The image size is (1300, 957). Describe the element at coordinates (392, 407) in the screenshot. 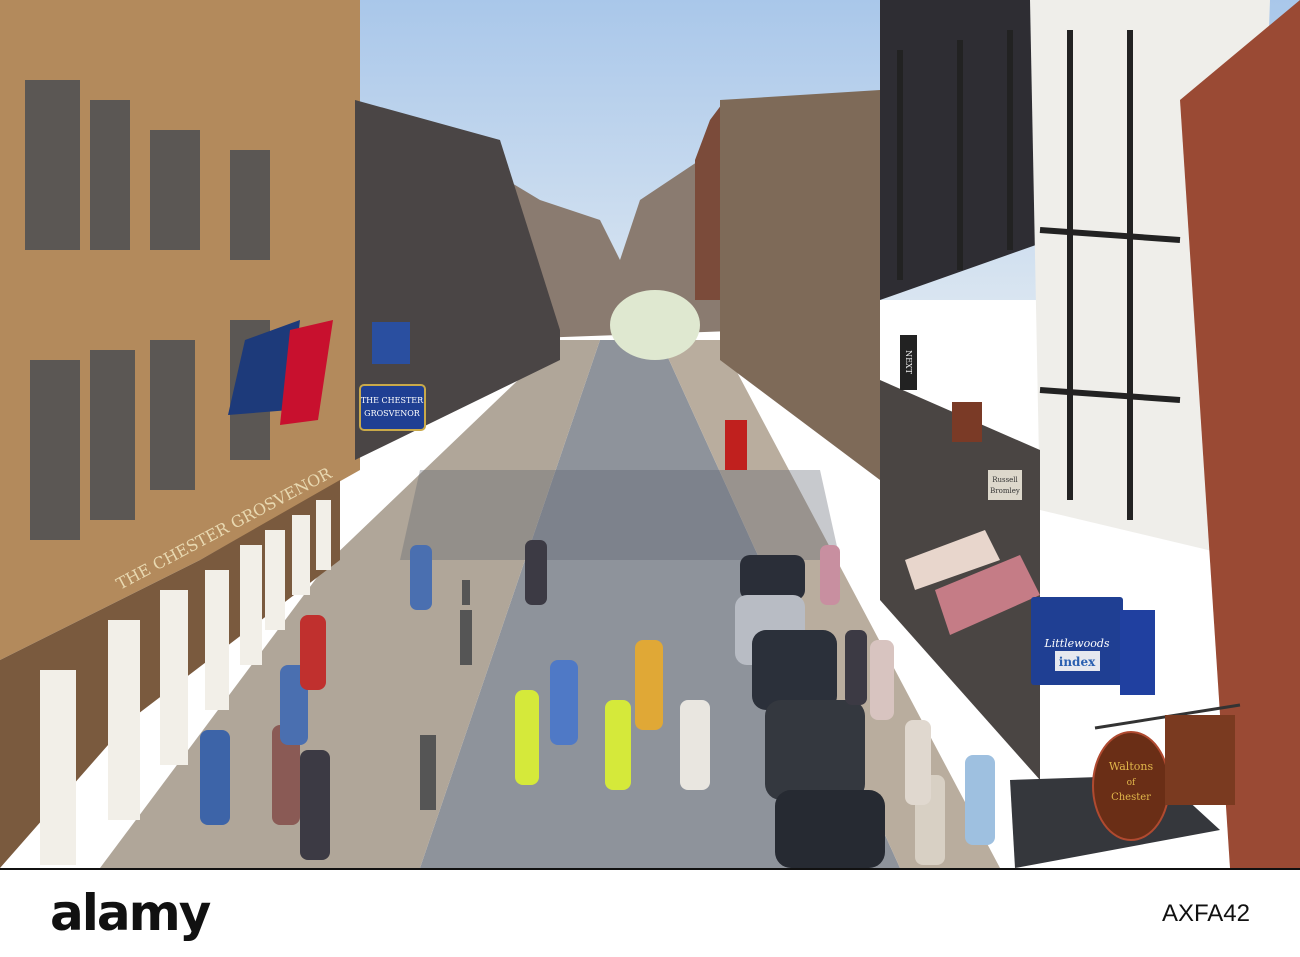

I see `chester-grosvenor-sign: THE CHESTER GROSVENOR` at that location.